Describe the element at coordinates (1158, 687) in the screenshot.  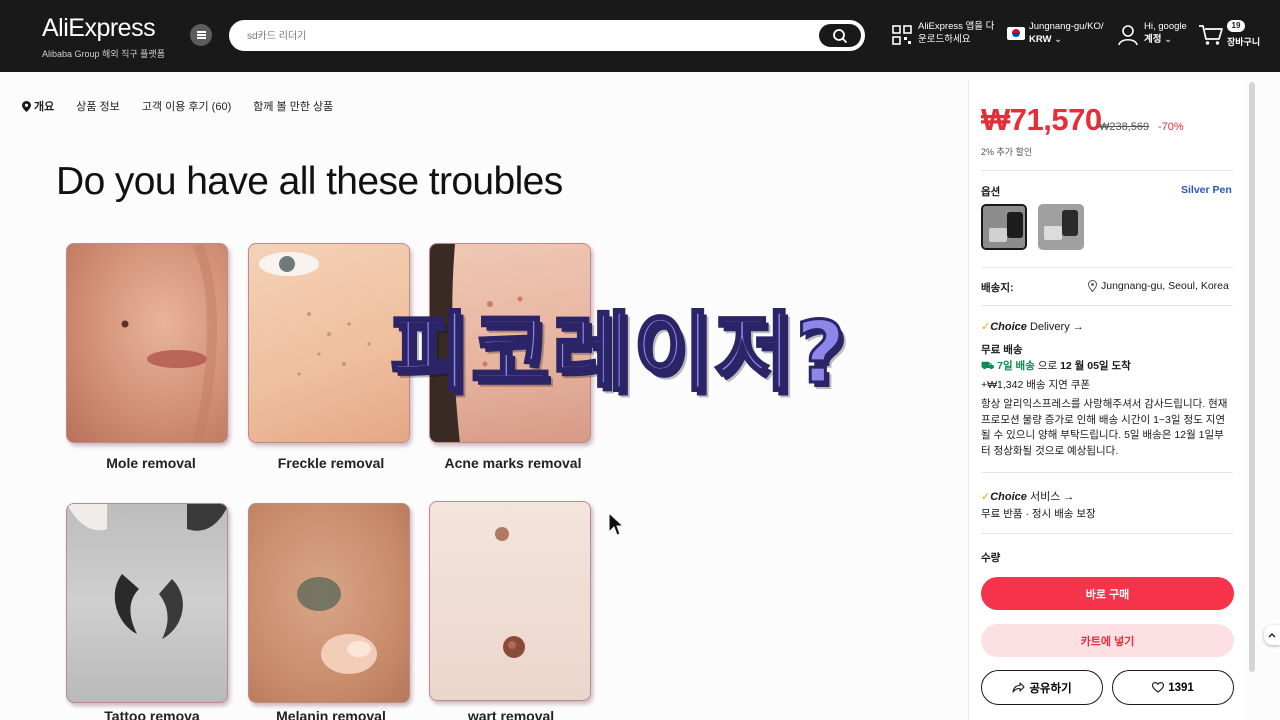
I see `heart-icon` at that location.